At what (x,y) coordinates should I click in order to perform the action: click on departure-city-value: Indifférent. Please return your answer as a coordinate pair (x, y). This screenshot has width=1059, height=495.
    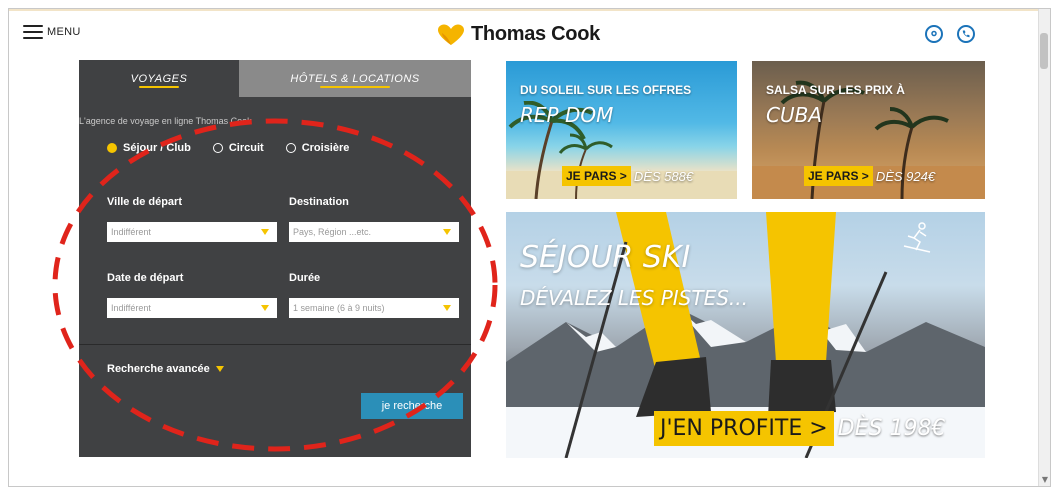
    Looking at the image, I should click on (131, 232).